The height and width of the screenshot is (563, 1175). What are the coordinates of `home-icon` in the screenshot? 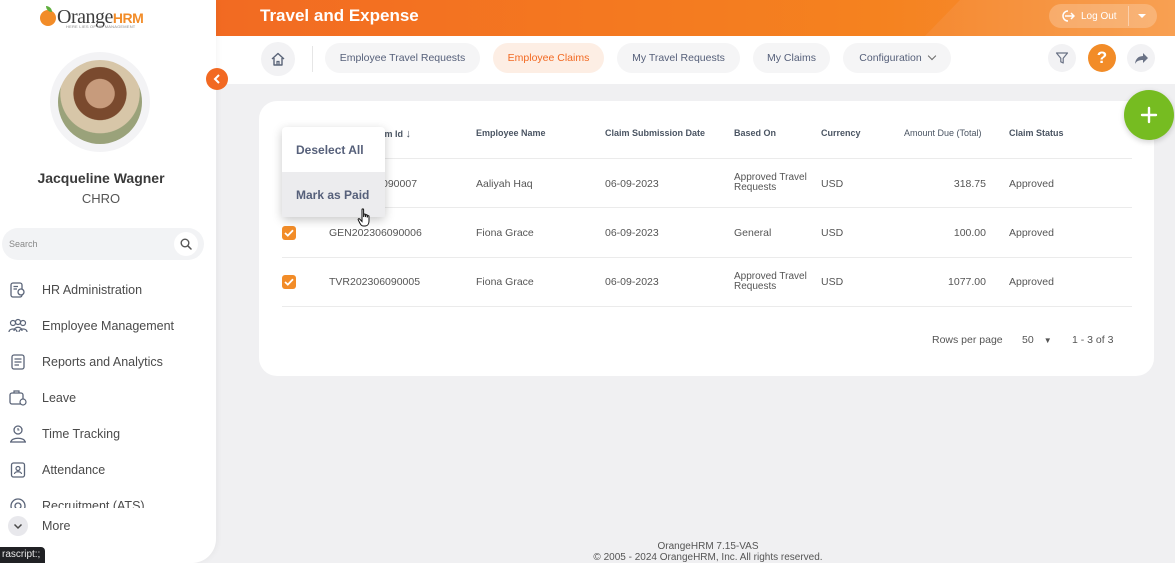 It's located at (278, 59).